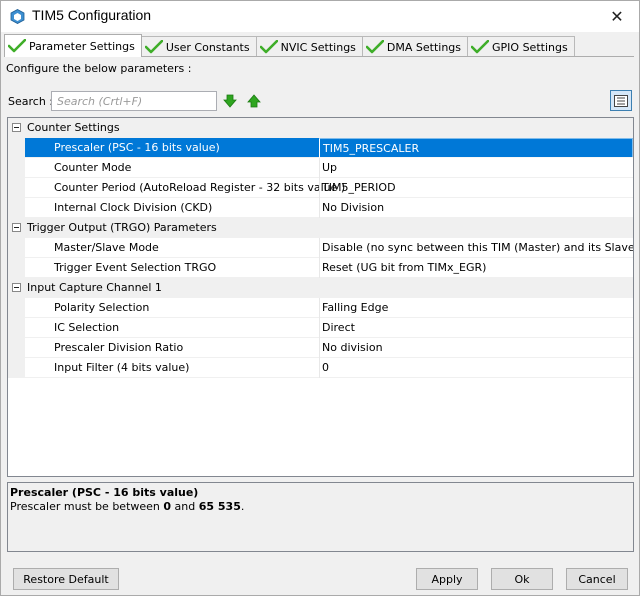  I want to click on description-min: 0, so click(167, 506).